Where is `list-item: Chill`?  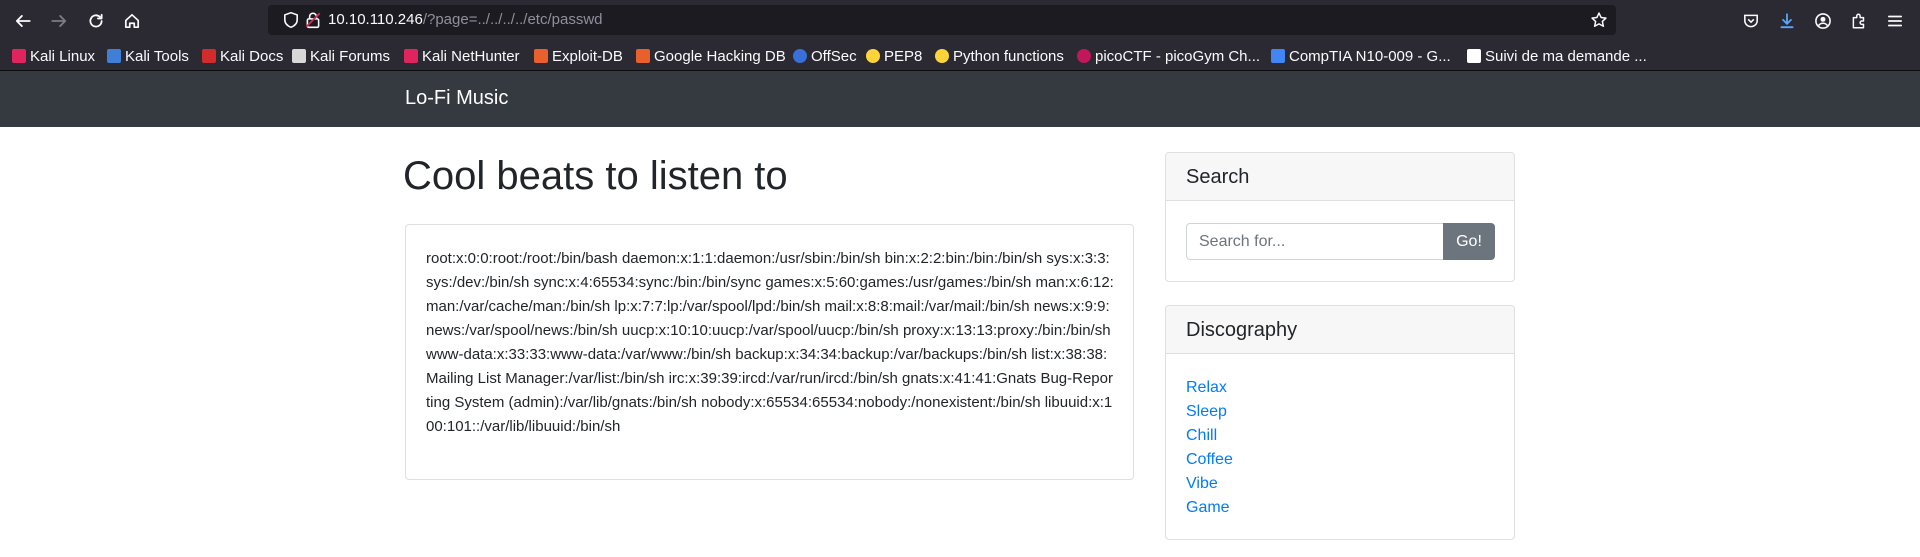
list-item: Chill is located at coordinates (1209, 436).